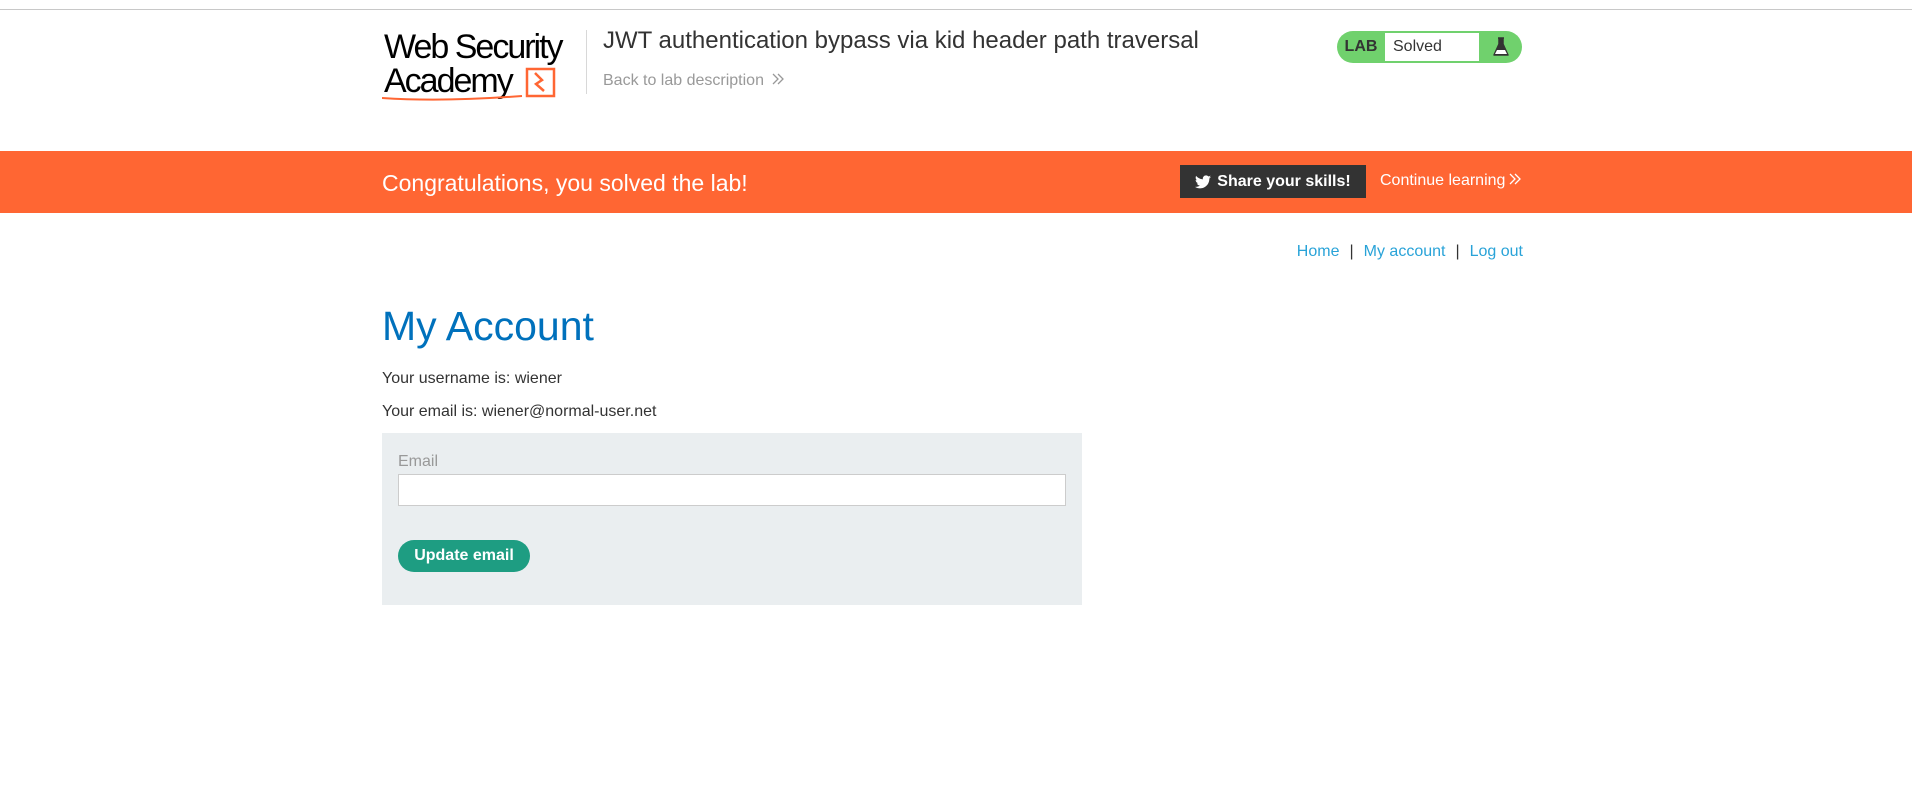 The width and height of the screenshot is (1912, 807). I want to click on share-skills-label: Share your skills!, so click(1284, 181).